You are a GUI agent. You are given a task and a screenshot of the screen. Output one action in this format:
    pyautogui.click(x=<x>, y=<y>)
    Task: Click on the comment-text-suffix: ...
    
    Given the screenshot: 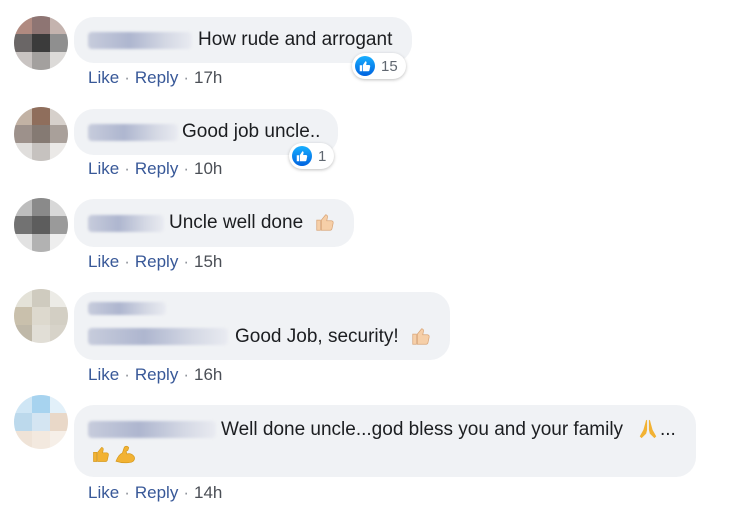 What is the action you would take?
    pyautogui.click(x=668, y=429)
    